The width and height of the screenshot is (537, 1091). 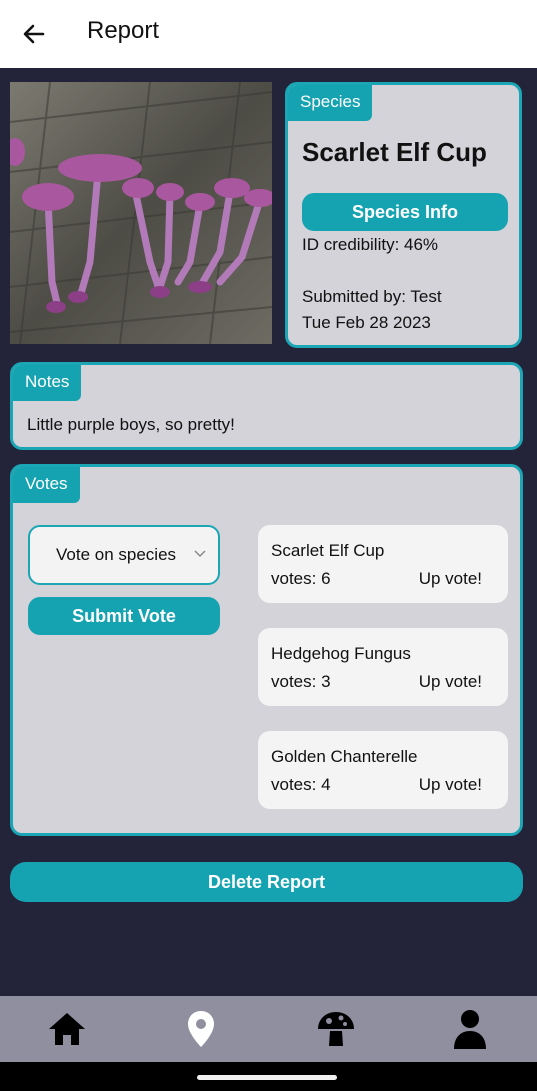 I want to click on nav-map, so click(x=201, y=1029).